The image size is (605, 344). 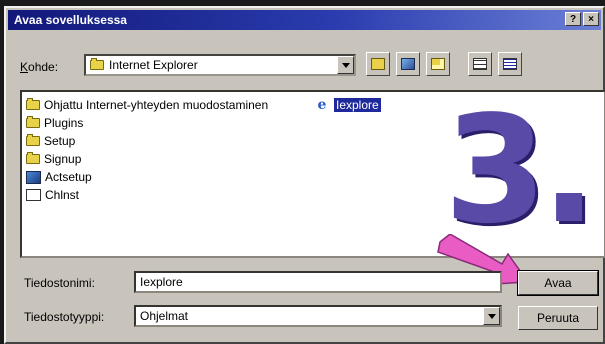 I want to click on list-item-selected: e Iexplore, so click(x=347, y=105).